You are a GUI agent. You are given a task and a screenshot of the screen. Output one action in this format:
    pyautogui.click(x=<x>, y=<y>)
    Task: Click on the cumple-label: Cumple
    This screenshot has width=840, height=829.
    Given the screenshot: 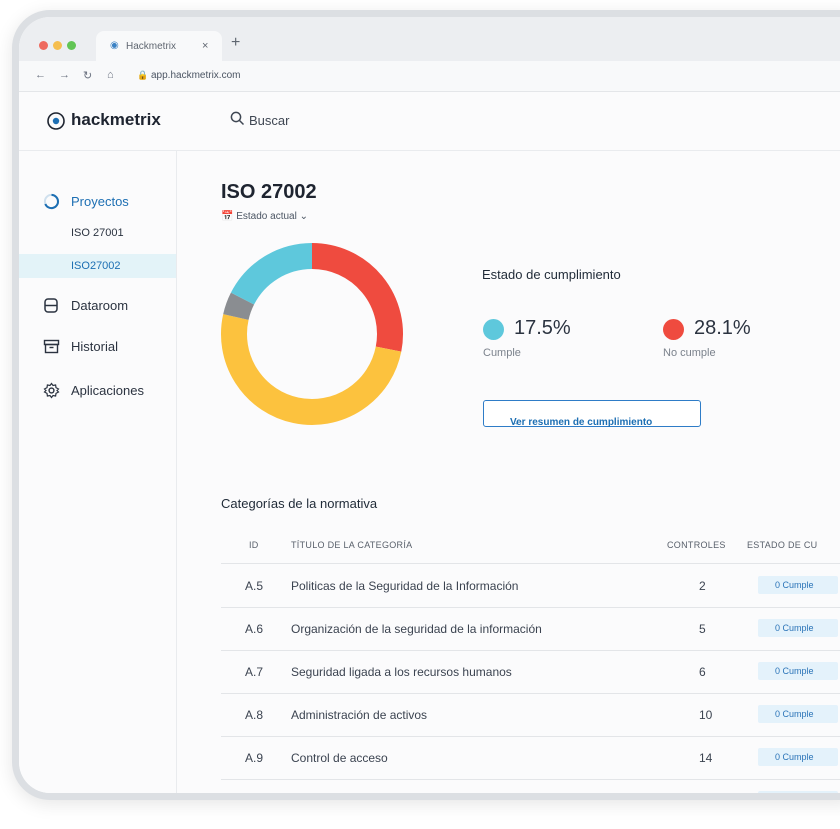 What is the action you would take?
    pyautogui.click(x=502, y=353)
    